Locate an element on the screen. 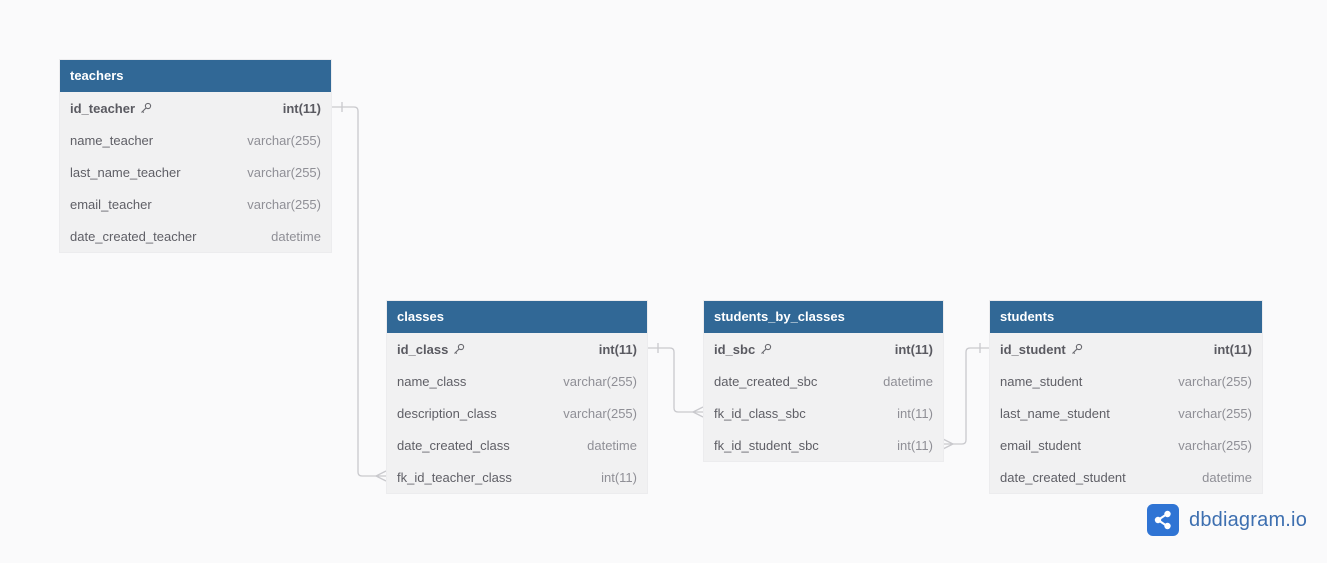  field-name: id_teacher is located at coordinates (111, 108).